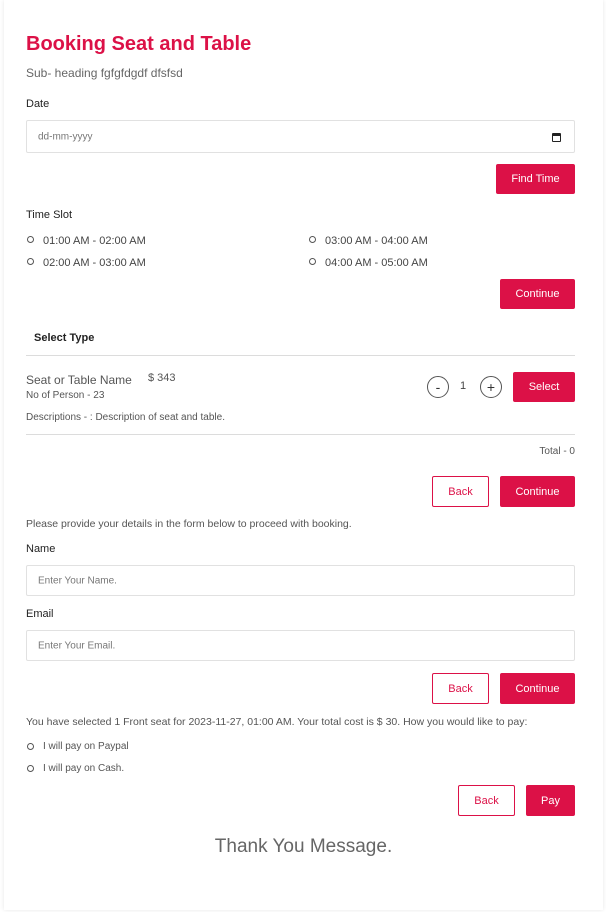  Describe the element at coordinates (486, 800) in the screenshot. I see `payment-back-button: Back` at that location.